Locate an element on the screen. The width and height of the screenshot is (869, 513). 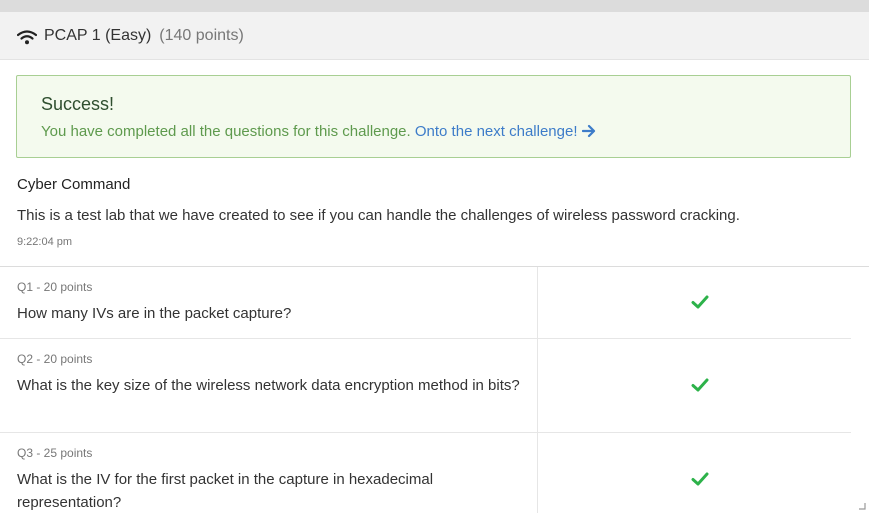
challenge-title: PCAP 1 (Easy) is located at coordinates (98, 35).